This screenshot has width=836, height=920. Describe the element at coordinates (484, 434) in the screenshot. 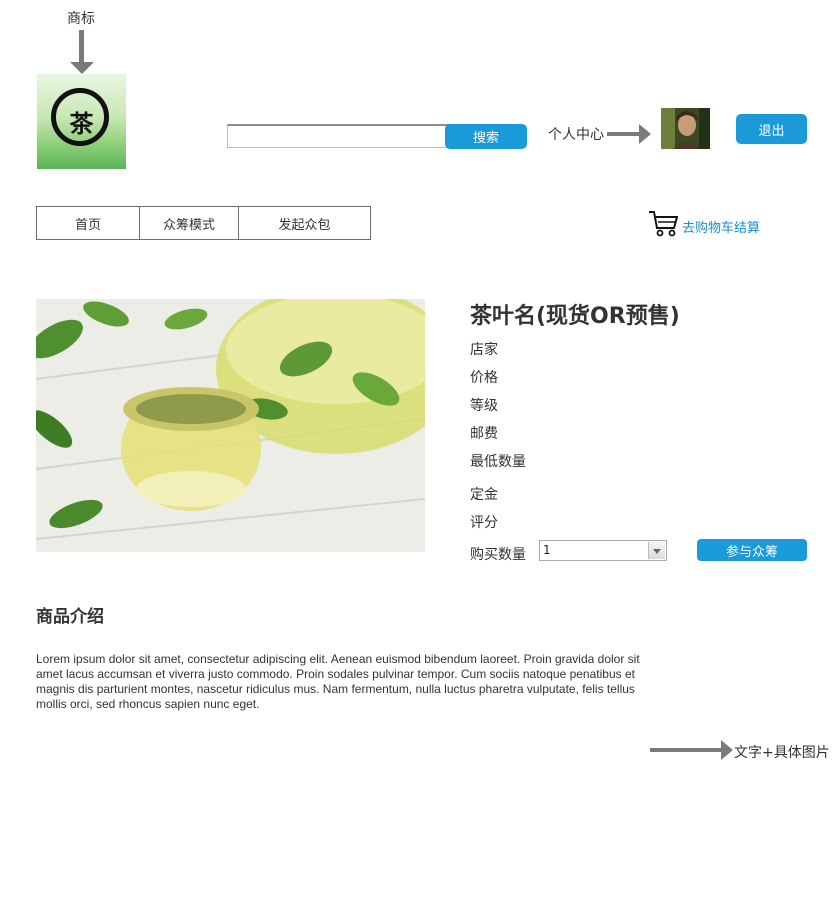

I see `product-field-shipping: 邮费` at that location.